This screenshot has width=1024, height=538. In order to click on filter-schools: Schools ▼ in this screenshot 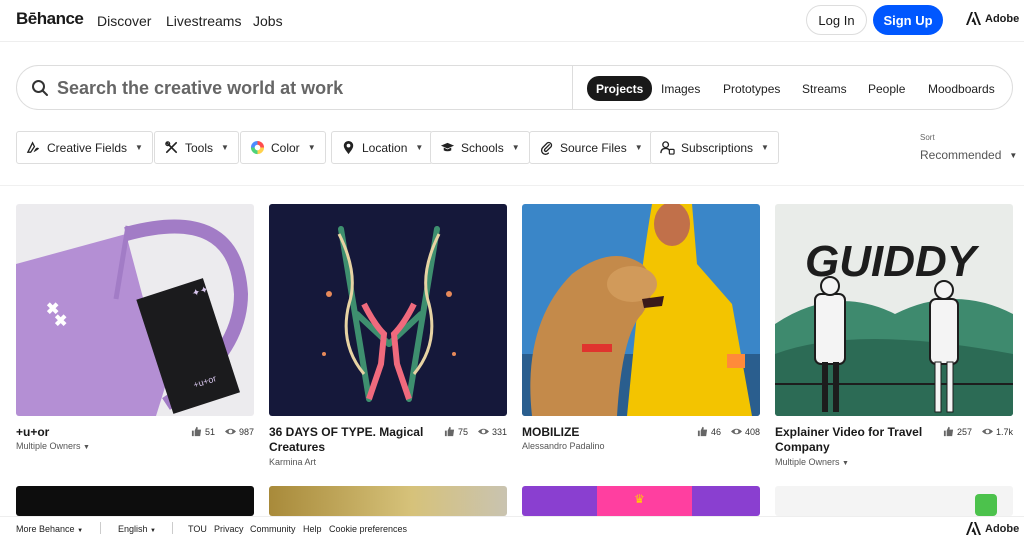, I will do `click(480, 147)`.